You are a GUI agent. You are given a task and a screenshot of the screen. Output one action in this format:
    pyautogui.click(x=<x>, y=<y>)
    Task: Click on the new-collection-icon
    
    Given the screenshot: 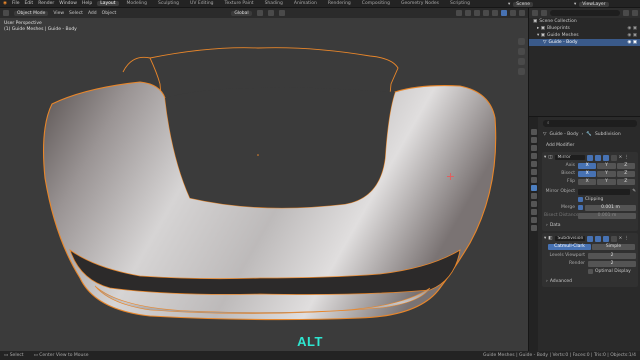 What is the action you would take?
    pyautogui.click(x=635, y=13)
    